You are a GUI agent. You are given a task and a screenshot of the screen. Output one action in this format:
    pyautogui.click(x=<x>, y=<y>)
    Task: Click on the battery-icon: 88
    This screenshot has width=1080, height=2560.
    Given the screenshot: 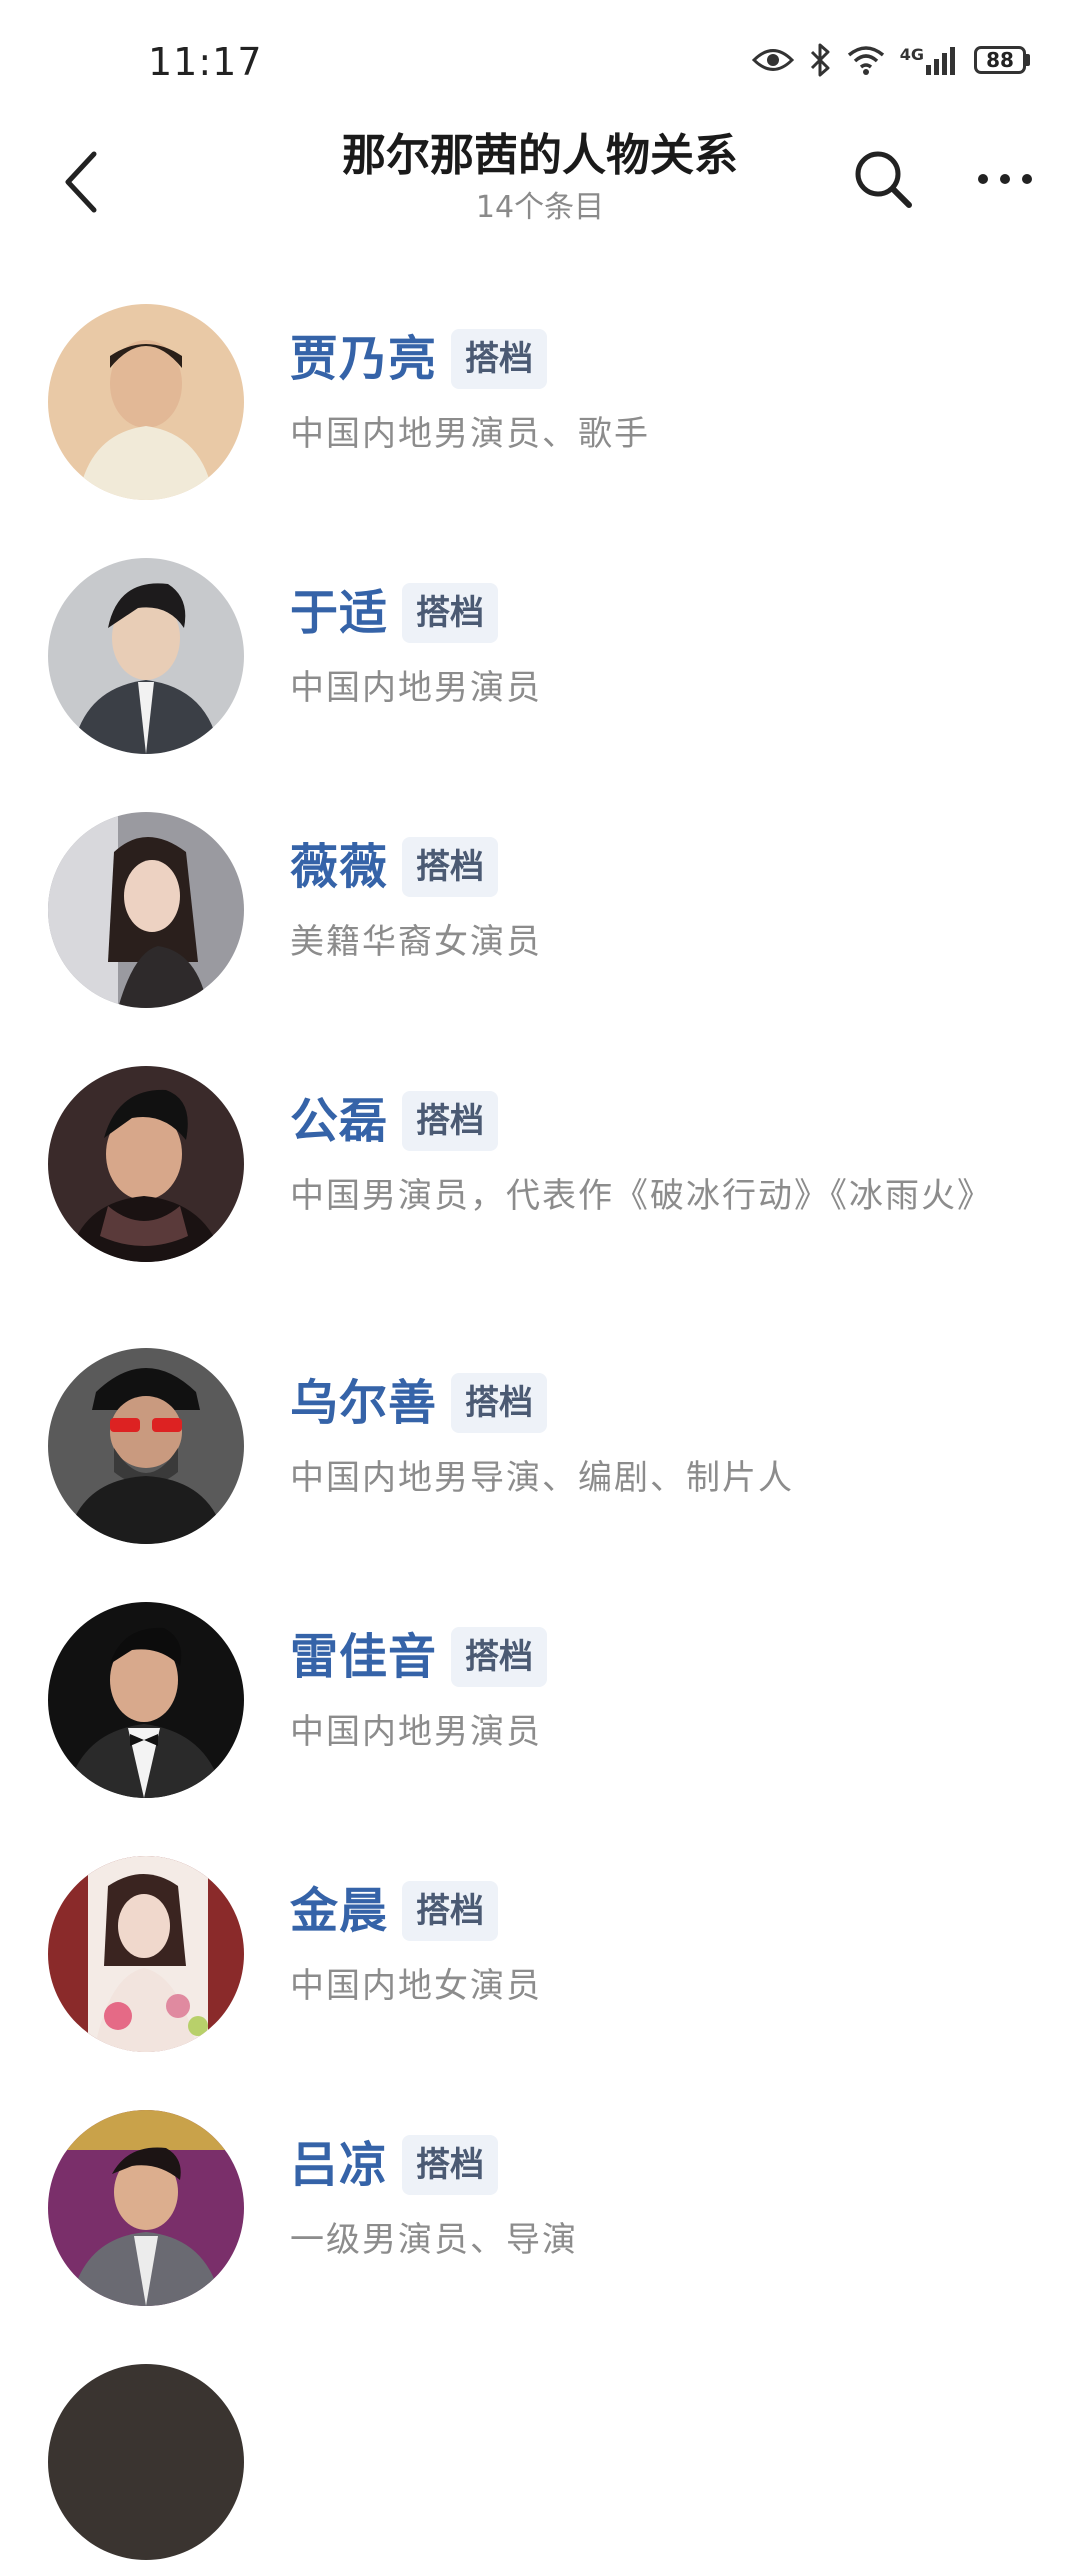 What is the action you would take?
    pyautogui.click(x=1002, y=60)
    